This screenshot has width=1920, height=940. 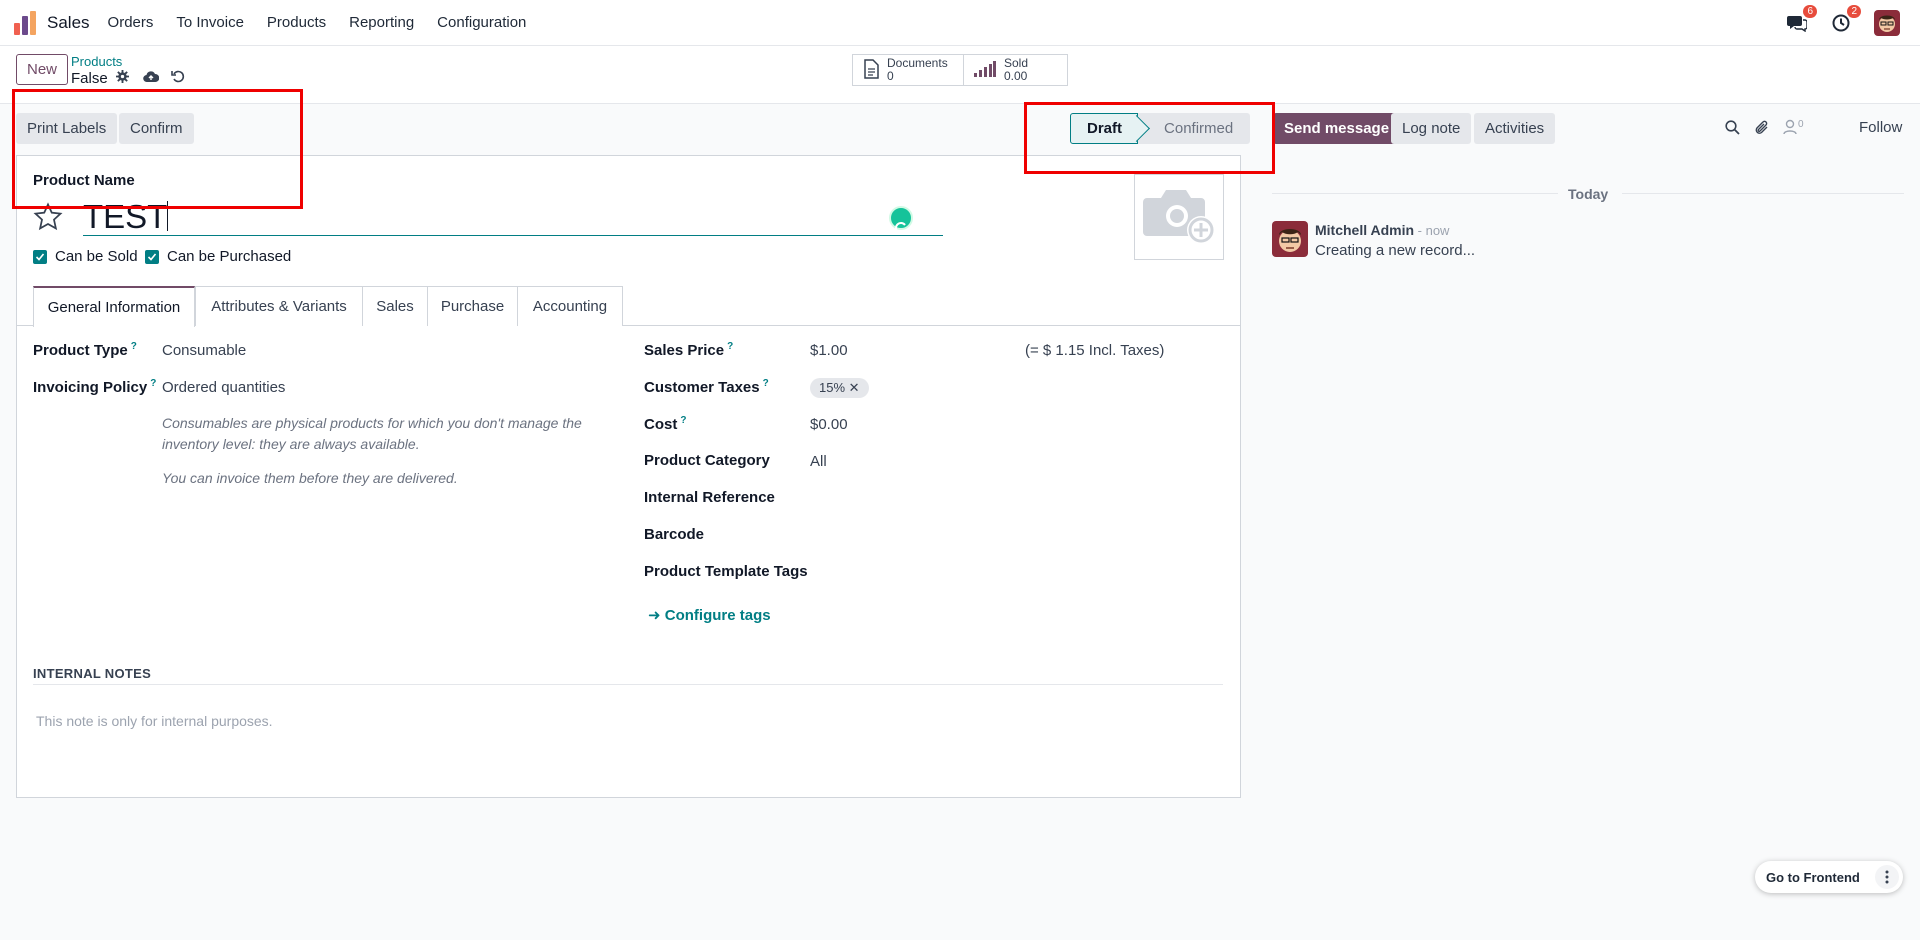 What do you see at coordinates (472, 306) in the screenshot?
I see `tab-purchase: Purchase` at bounding box center [472, 306].